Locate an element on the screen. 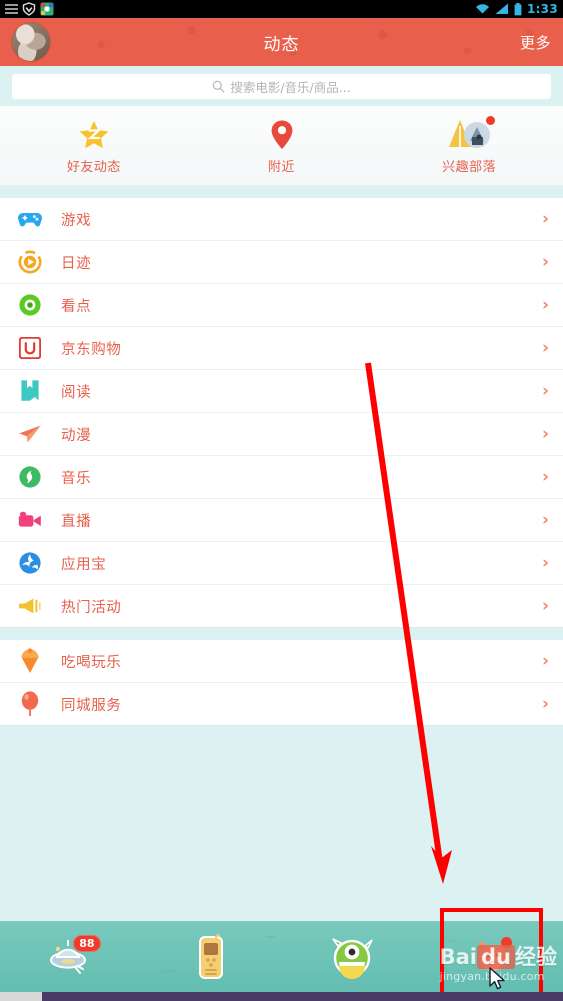  quick-action-friends-feed: 好友动态 is located at coordinates (94, 146).